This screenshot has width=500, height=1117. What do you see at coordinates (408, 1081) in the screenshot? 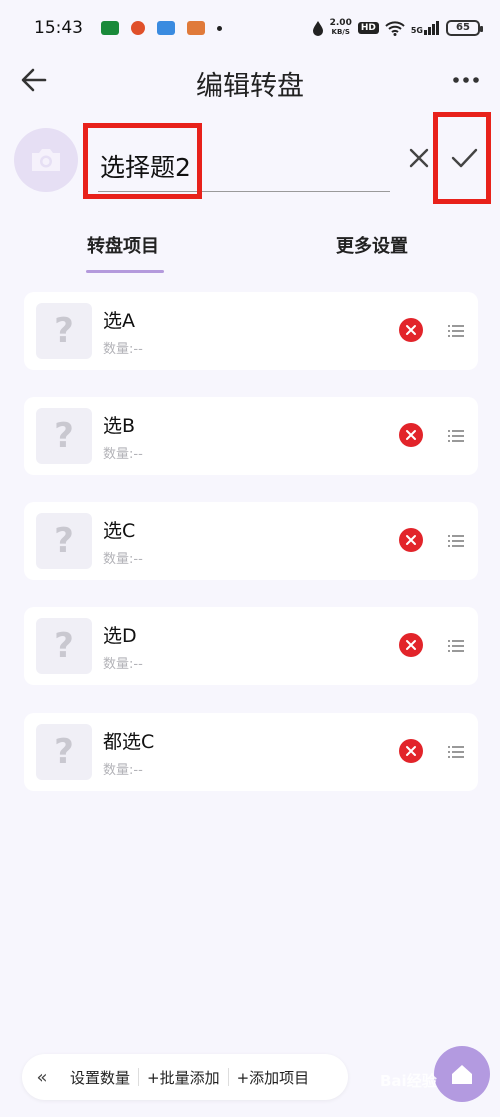
I see `watermark: Bai经验` at bounding box center [408, 1081].